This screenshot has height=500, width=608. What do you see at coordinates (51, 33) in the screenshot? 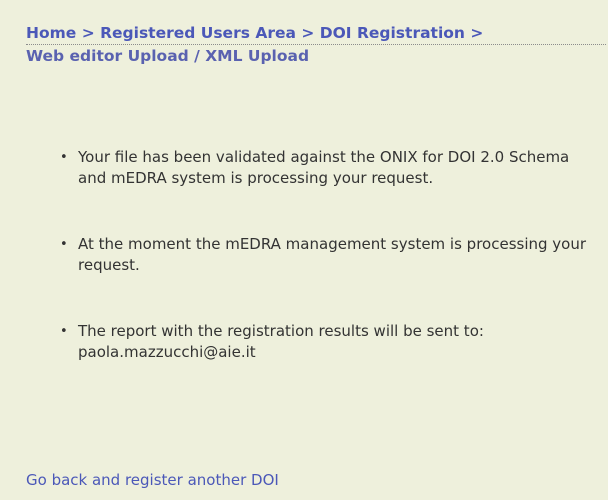
I see `breadcrumb-home-link: Home` at bounding box center [51, 33].